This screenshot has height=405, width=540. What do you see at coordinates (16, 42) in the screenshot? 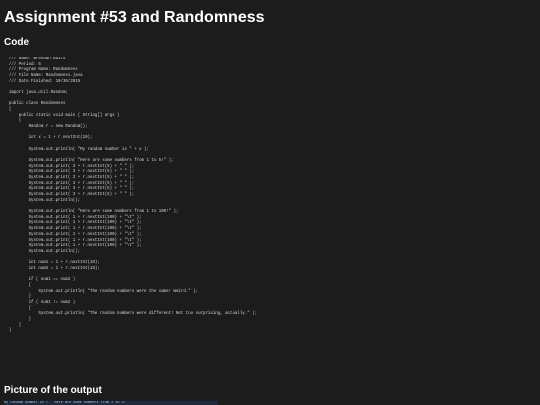
I see `code-section-heading: Code` at bounding box center [16, 42].